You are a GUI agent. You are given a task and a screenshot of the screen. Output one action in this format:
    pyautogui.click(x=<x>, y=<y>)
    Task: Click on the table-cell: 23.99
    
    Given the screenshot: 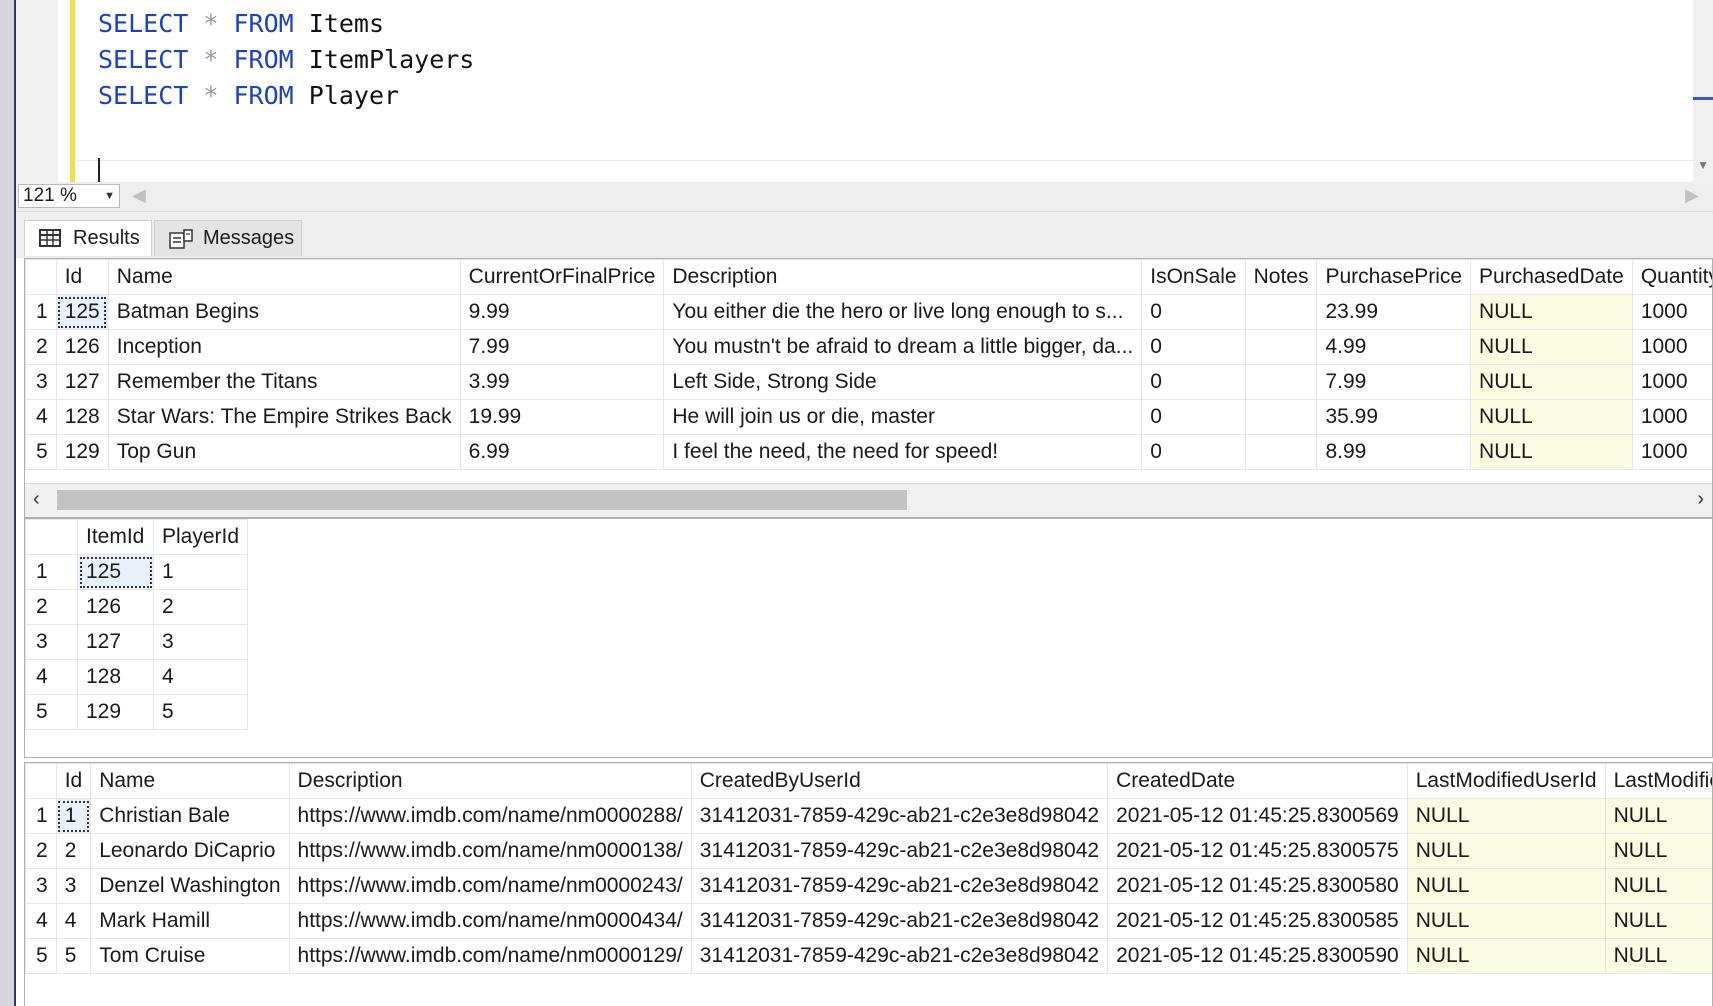 What is the action you would take?
    pyautogui.click(x=1394, y=312)
    